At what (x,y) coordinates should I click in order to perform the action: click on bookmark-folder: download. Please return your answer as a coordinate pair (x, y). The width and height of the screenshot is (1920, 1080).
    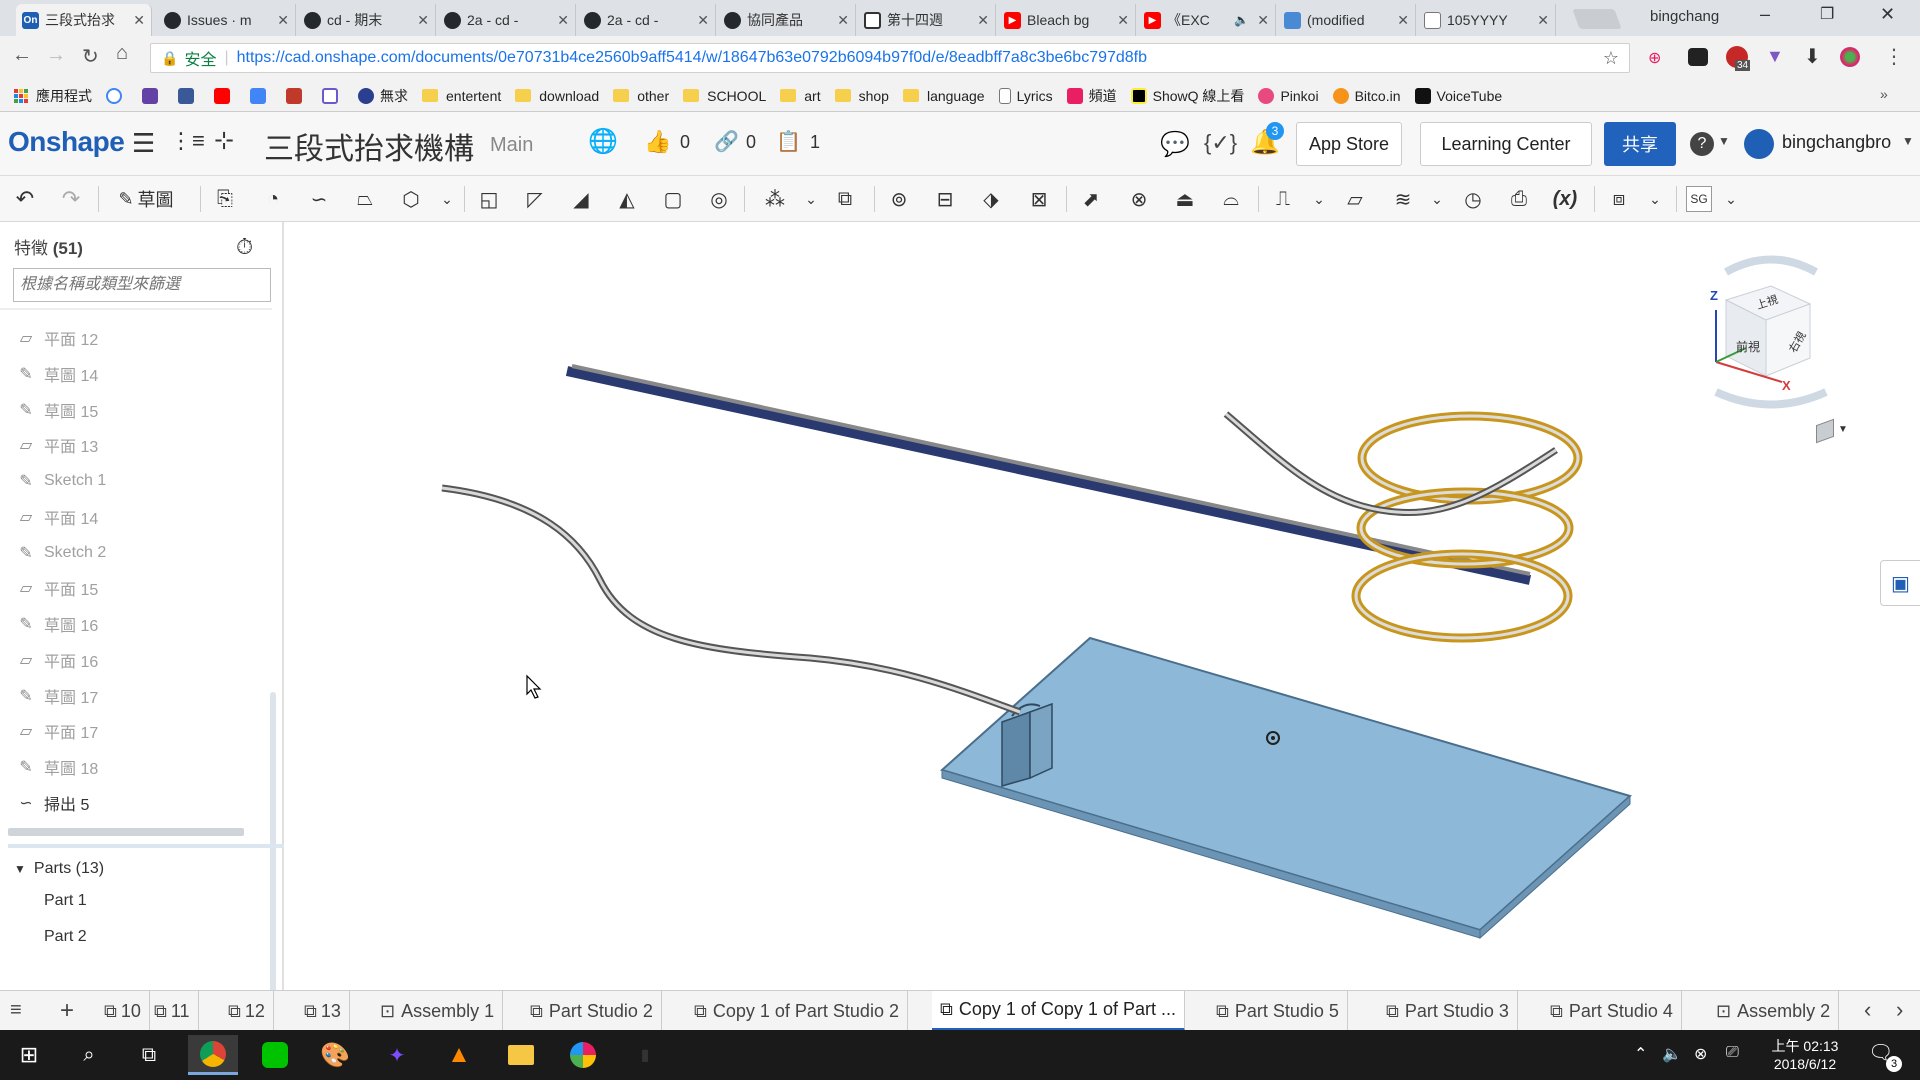
    Looking at the image, I should click on (557, 96).